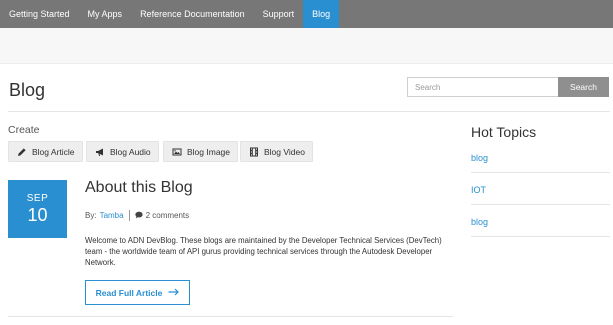  I want to click on film-icon, so click(253, 151).